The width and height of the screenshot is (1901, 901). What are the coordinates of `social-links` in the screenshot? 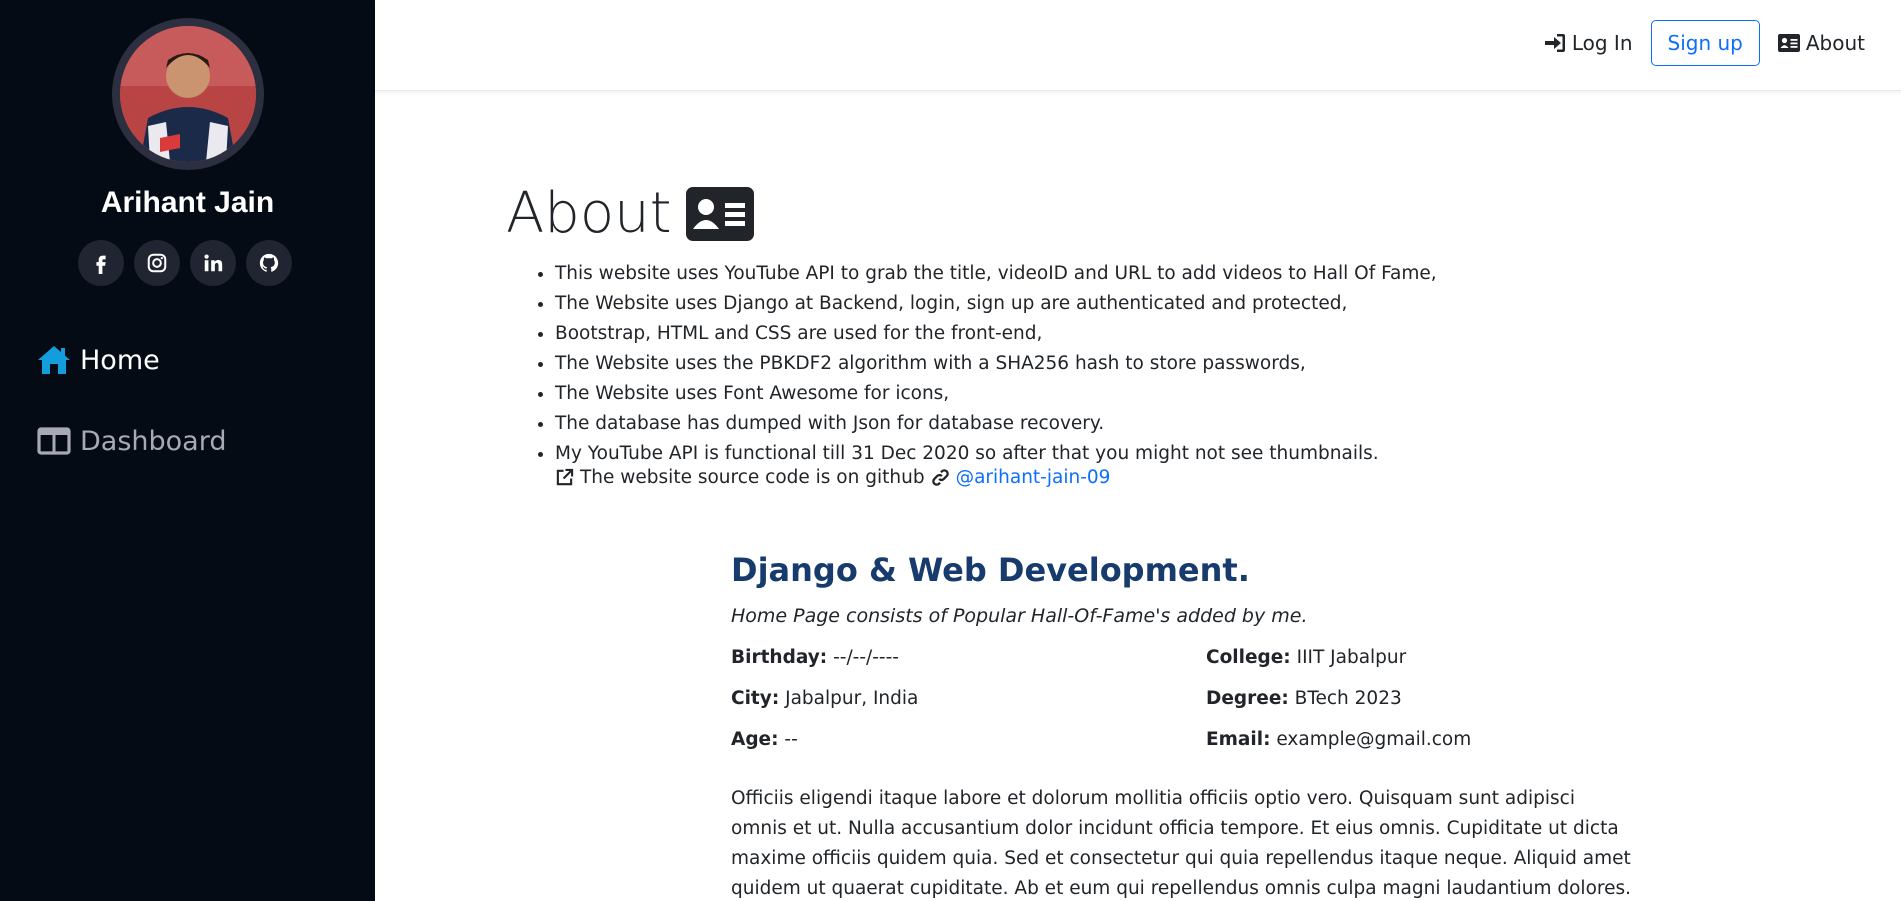 It's located at (185, 263).